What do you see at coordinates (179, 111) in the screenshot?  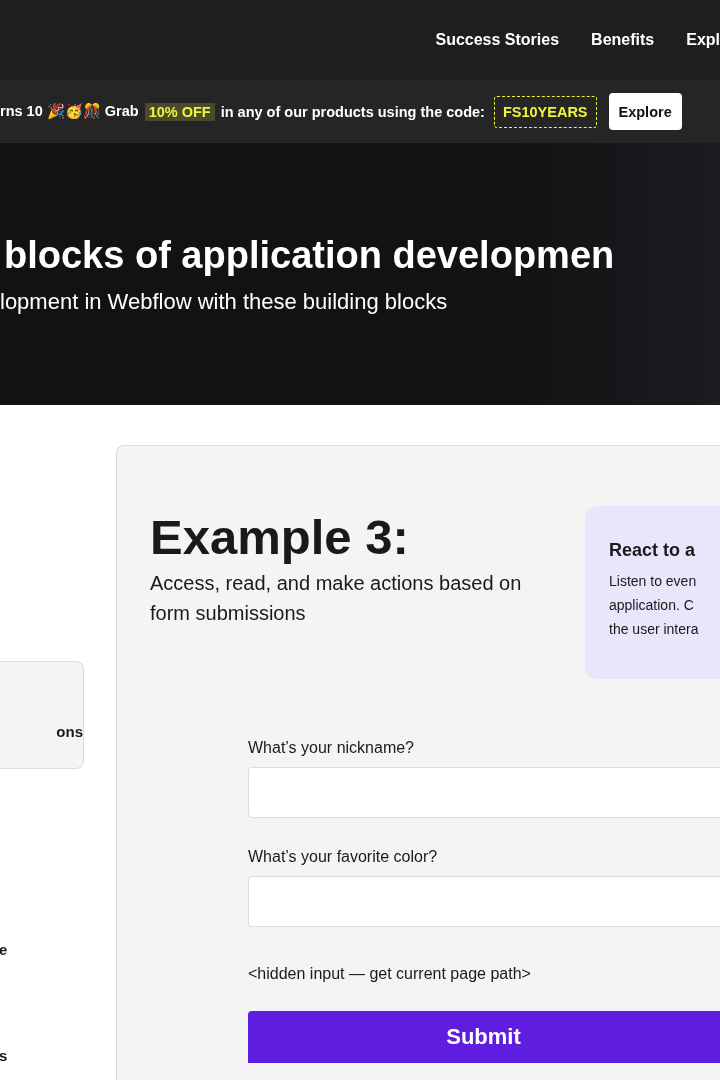 I see `discount-highlight: 10% OFF` at bounding box center [179, 111].